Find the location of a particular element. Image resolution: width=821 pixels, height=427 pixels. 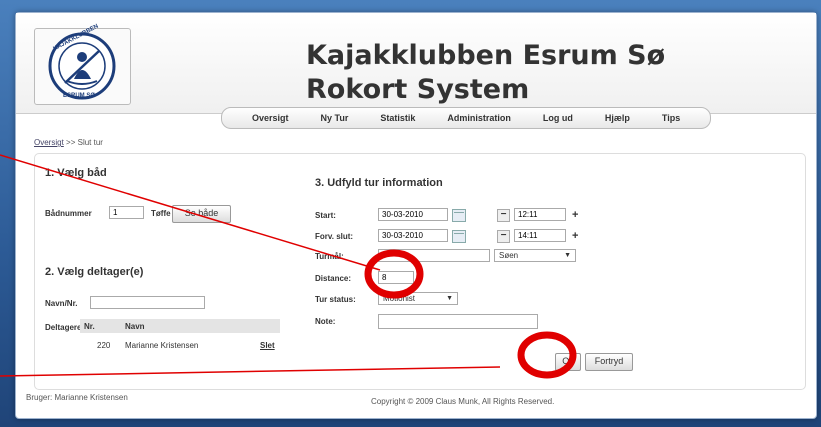

status-select-value: Motionist is located at coordinates (399, 298).